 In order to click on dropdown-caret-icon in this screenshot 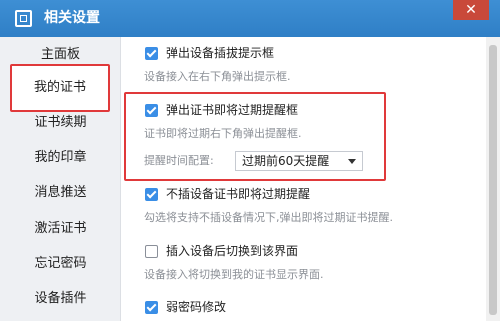, I will do `click(352, 161)`.